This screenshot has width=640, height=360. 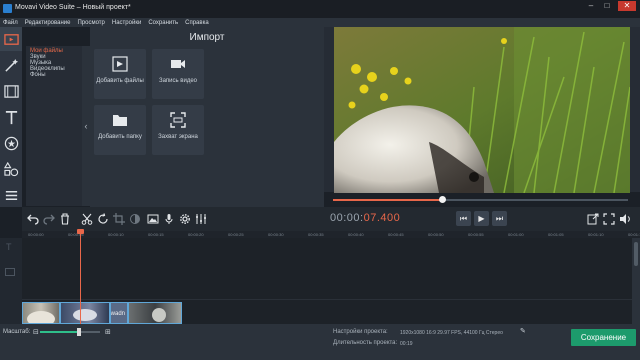 I want to click on menu-settings: Настройки, so click(x=126, y=23).